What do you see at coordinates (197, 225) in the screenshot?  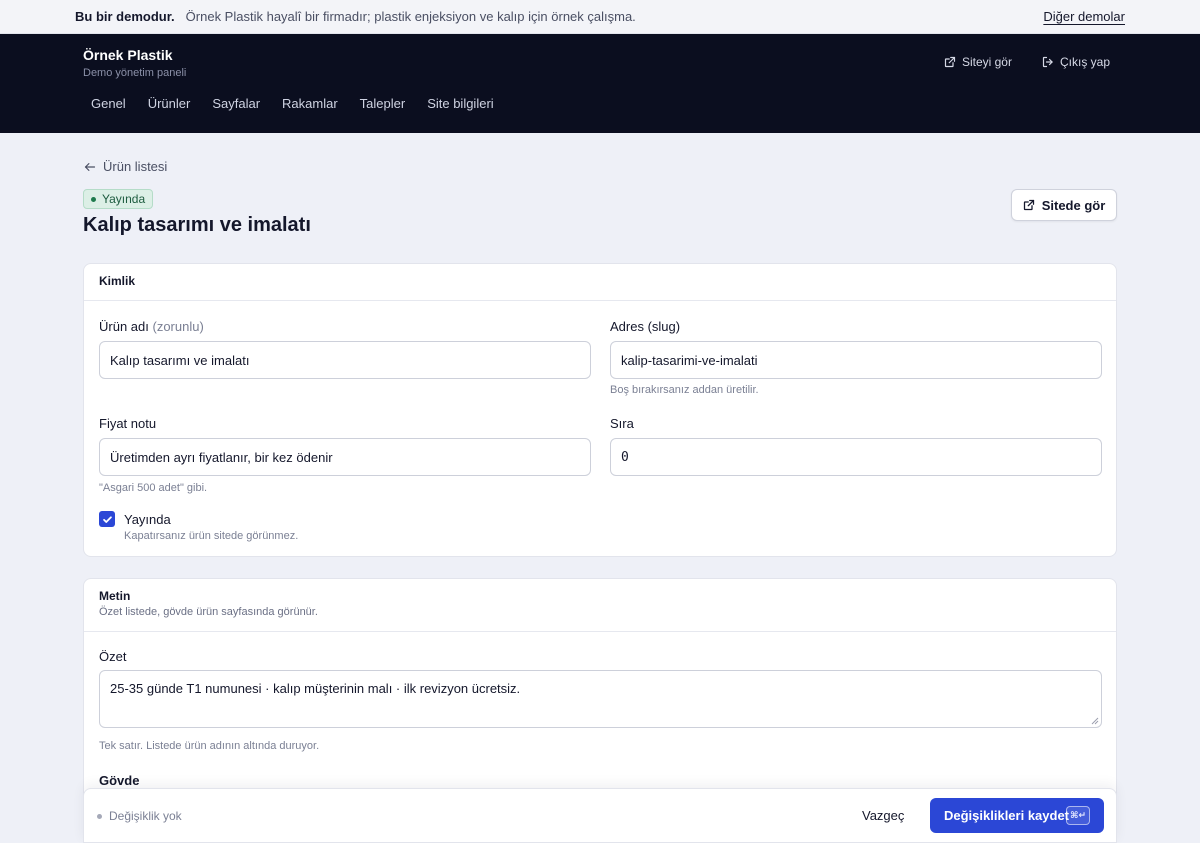 I see `page-title: Kalıp tasarımı ve imalatı` at bounding box center [197, 225].